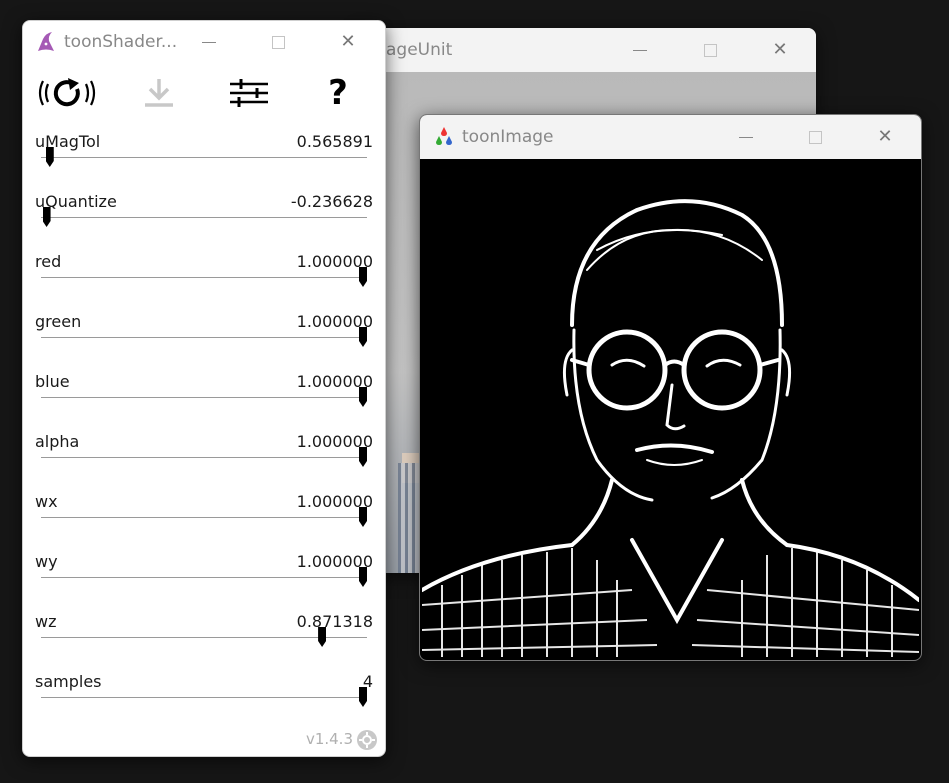 This screenshot has width=949, height=783. I want to click on param-row-samples: samples 4, so click(204, 702).